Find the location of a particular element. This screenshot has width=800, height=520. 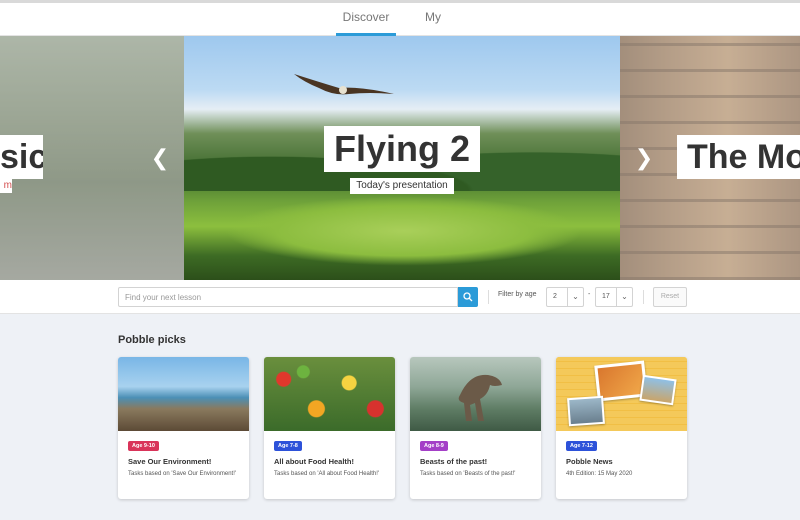

card-title: Beasts of the past! is located at coordinates (454, 461).